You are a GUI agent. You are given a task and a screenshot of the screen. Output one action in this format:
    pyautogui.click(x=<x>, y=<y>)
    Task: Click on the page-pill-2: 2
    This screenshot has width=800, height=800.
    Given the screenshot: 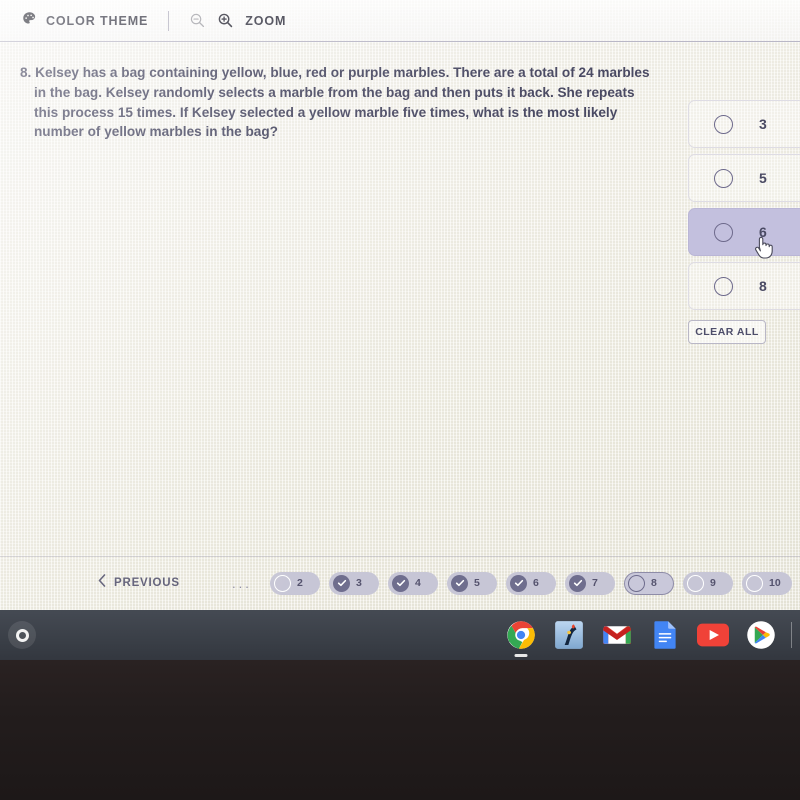 What is the action you would take?
    pyautogui.click(x=295, y=583)
    